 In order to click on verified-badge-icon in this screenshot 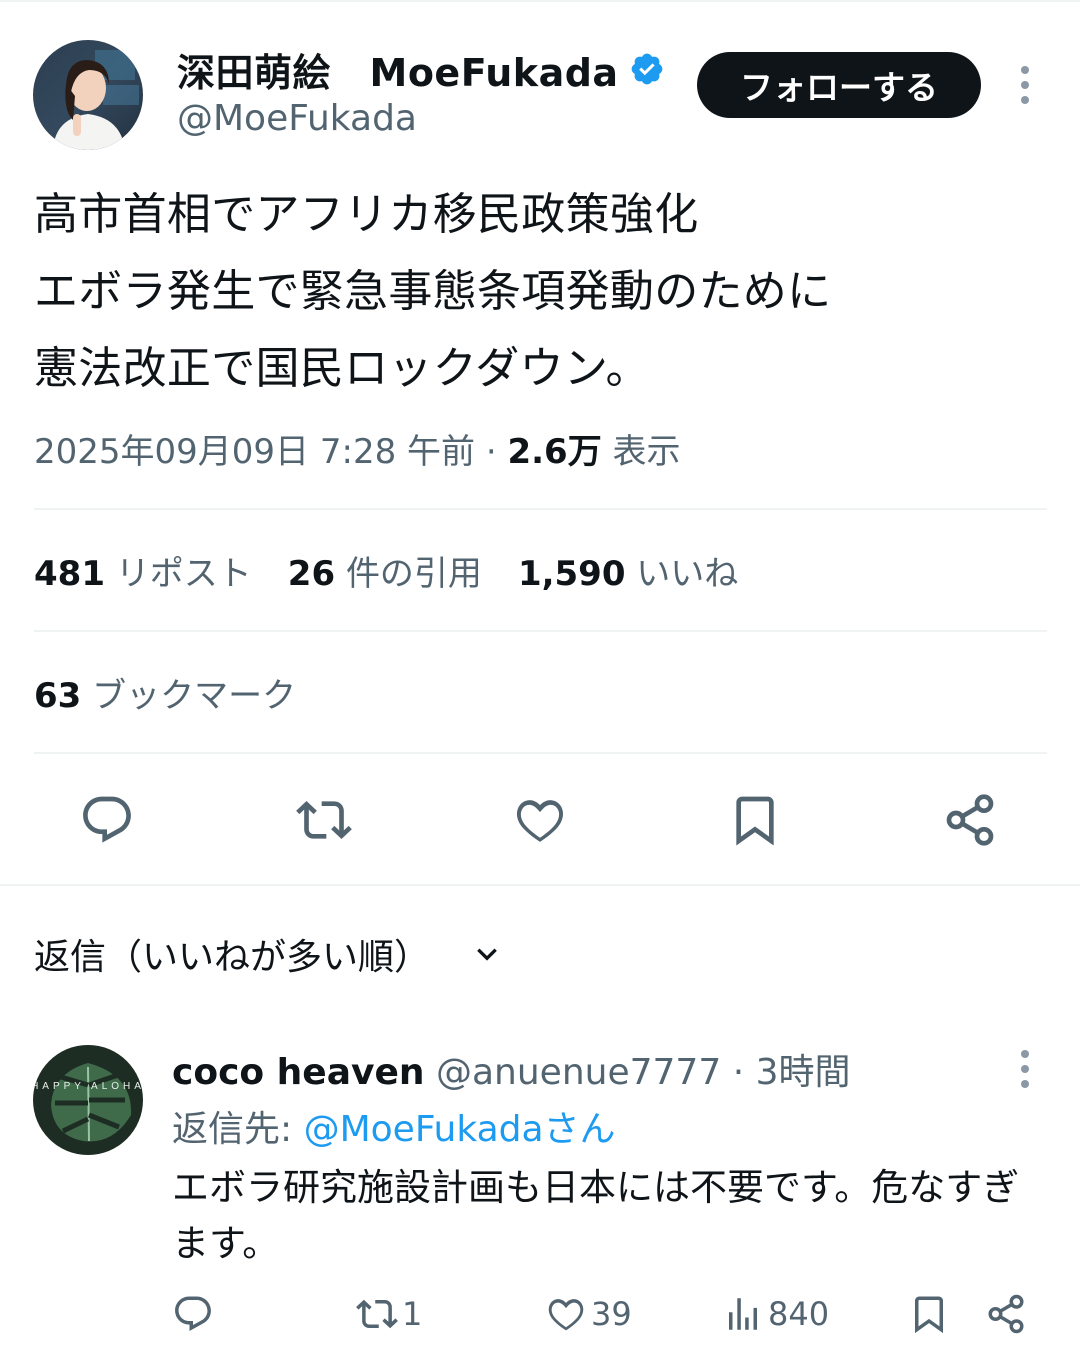, I will do `click(647, 69)`.